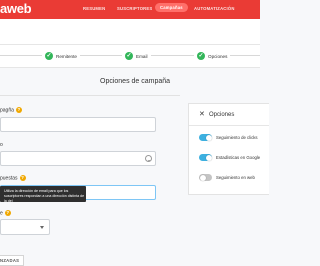 Image resolution: width=320 pixels, height=266 pixels. I want to click on toggle-web-tracking, so click(205, 177).